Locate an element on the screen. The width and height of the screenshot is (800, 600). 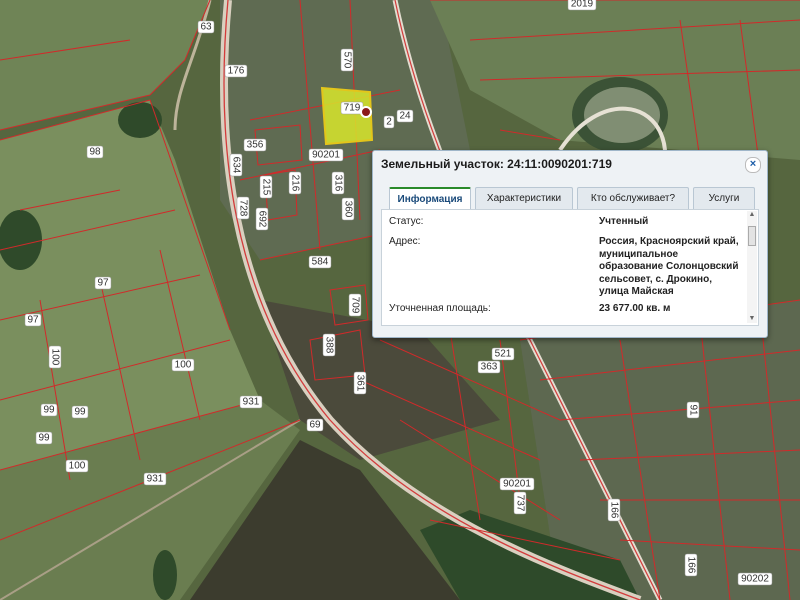
parcel-number-text: 2019 is located at coordinates (582, 5).